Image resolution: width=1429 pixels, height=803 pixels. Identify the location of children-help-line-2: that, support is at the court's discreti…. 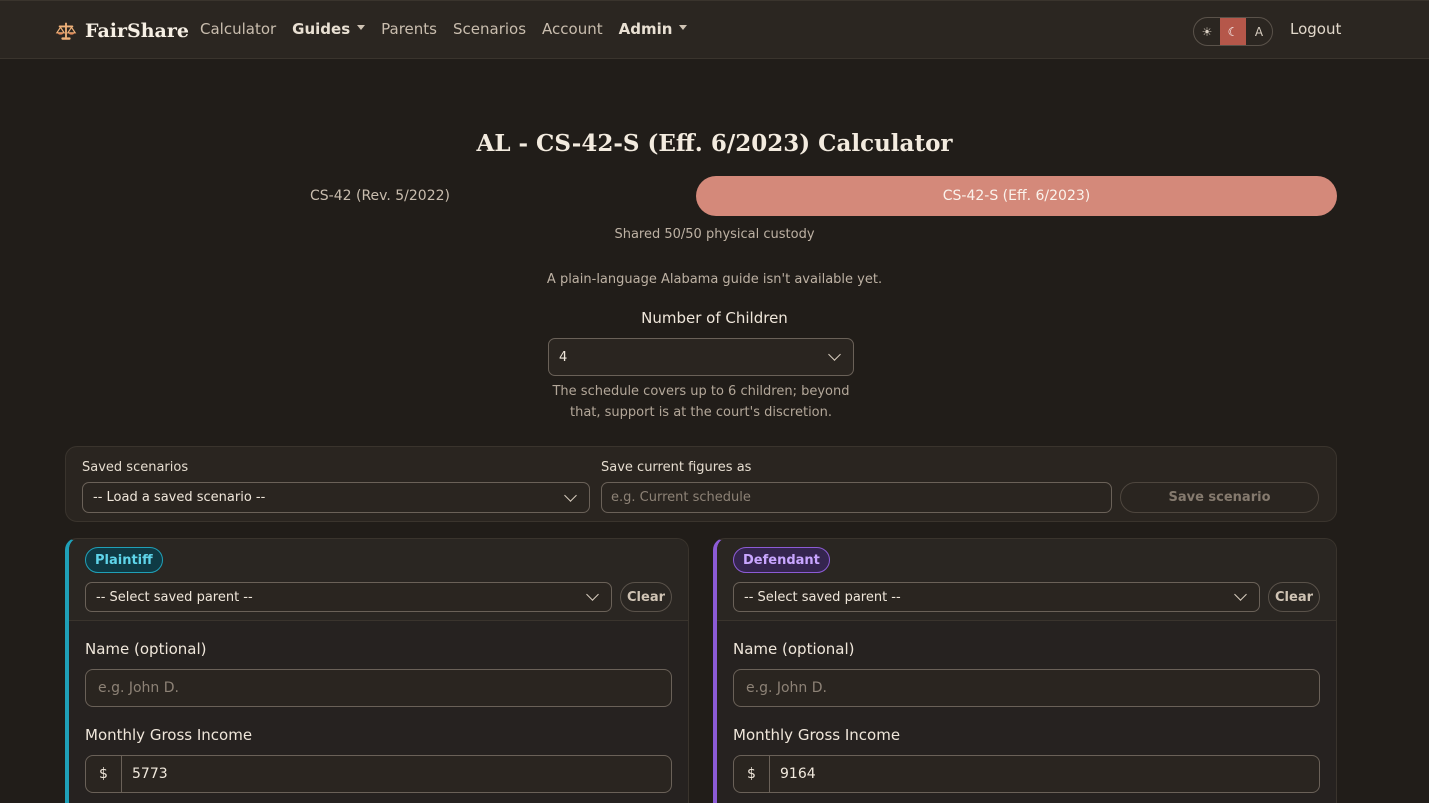
(701, 412).